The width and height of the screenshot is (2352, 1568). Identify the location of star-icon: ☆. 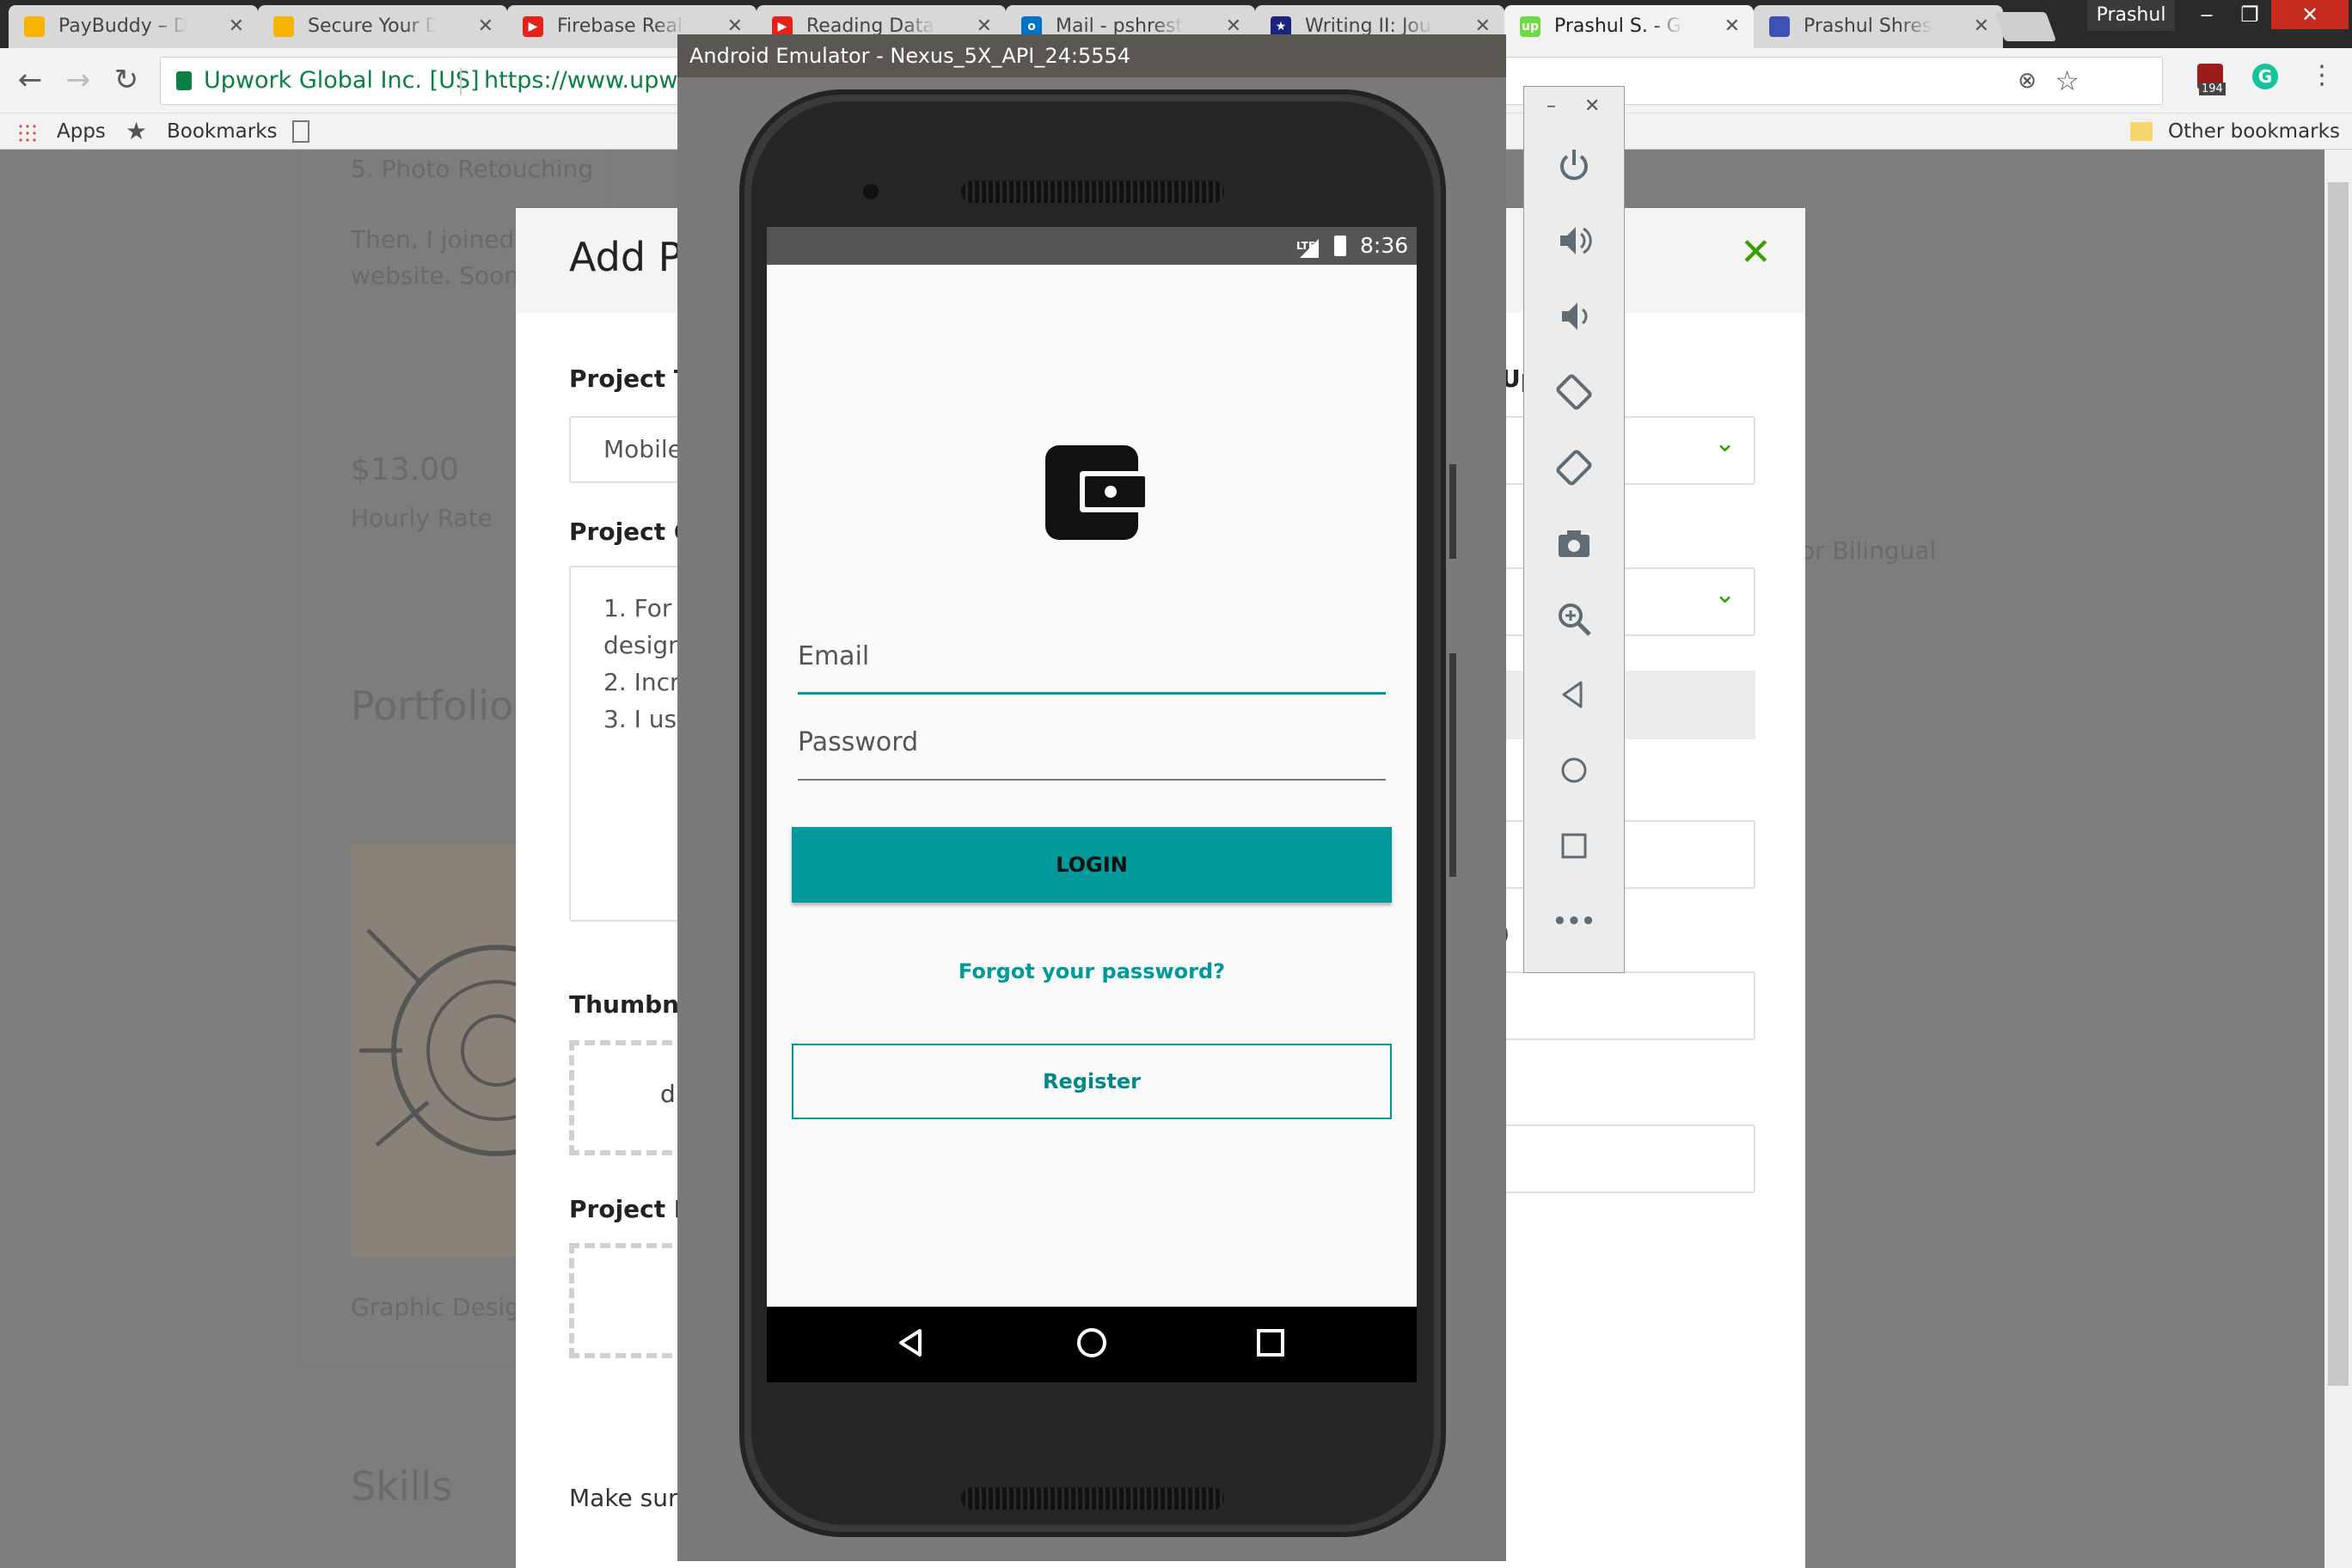
(2067, 81).